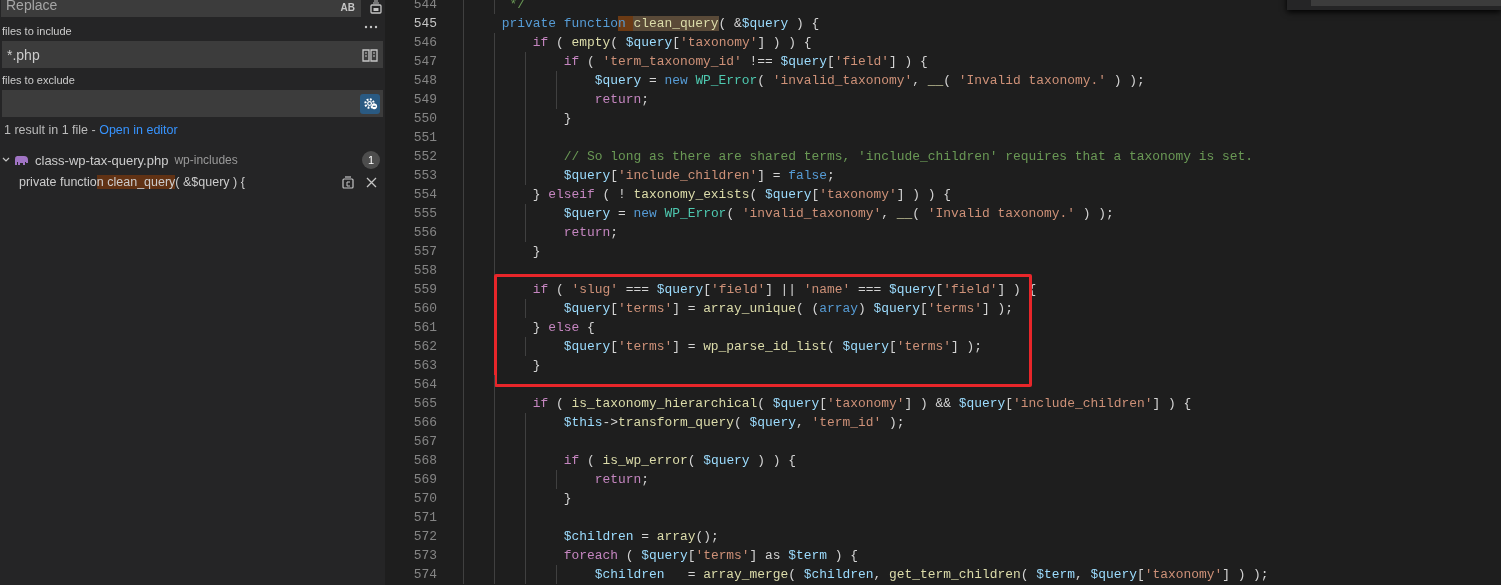  What do you see at coordinates (348, 182) in the screenshot?
I see `replace-icon` at bounding box center [348, 182].